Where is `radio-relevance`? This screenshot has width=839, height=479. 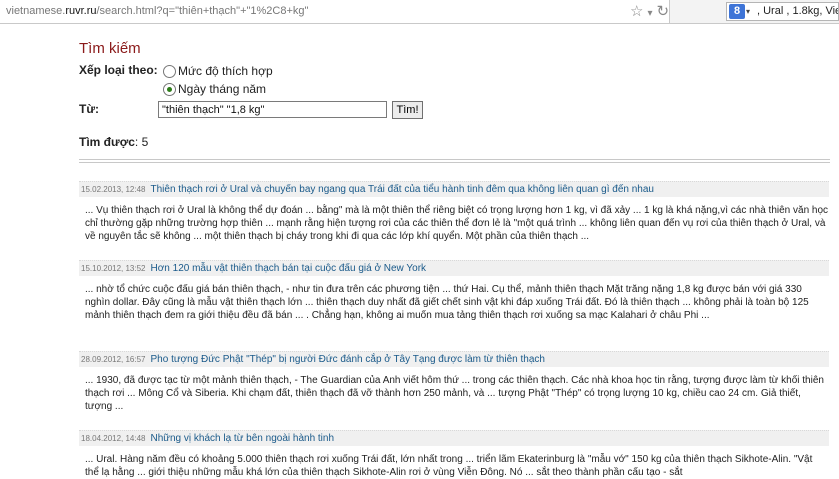
radio-relevance is located at coordinates (169, 71).